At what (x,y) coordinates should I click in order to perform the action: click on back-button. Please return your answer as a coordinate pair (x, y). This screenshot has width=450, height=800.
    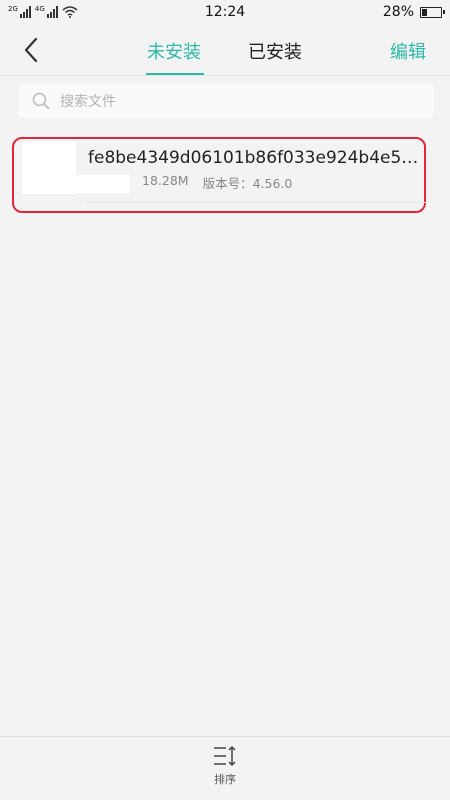
    Looking at the image, I should click on (31, 50).